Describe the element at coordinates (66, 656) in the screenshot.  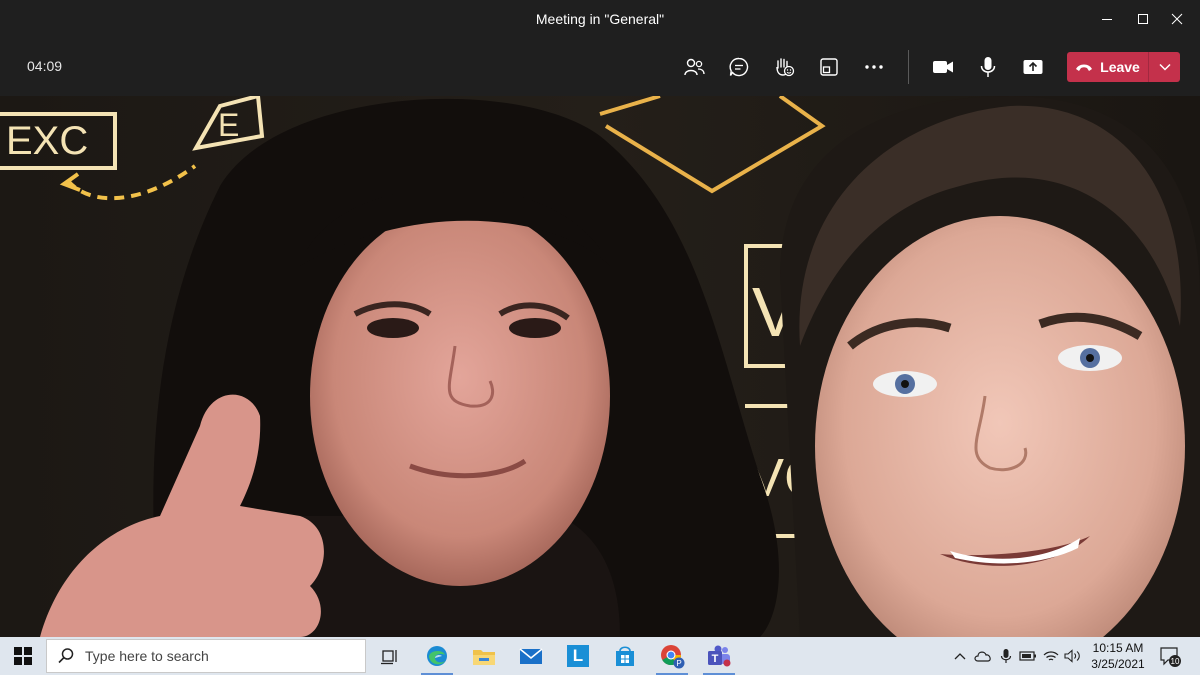
I see `search-icon` at that location.